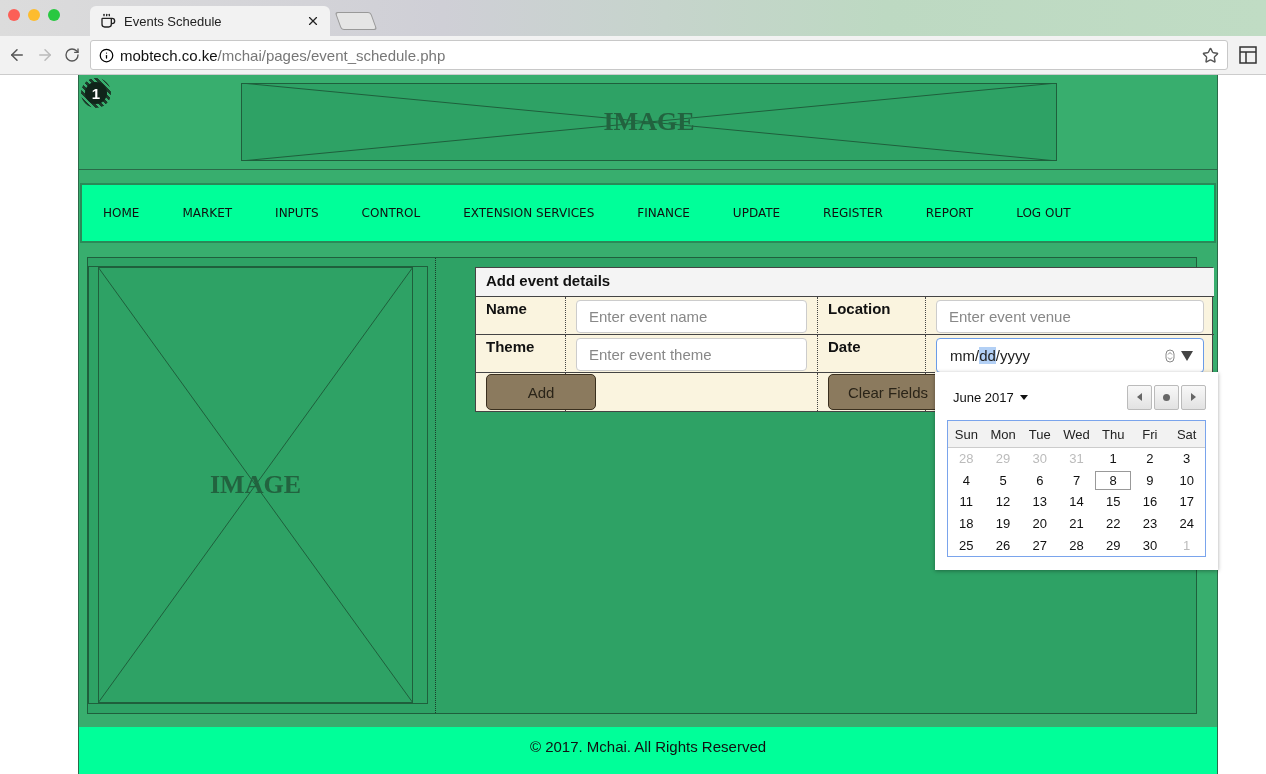 The width and height of the screenshot is (1266, 774). I want to click on calendar-day: 29, so click(1113, 545).